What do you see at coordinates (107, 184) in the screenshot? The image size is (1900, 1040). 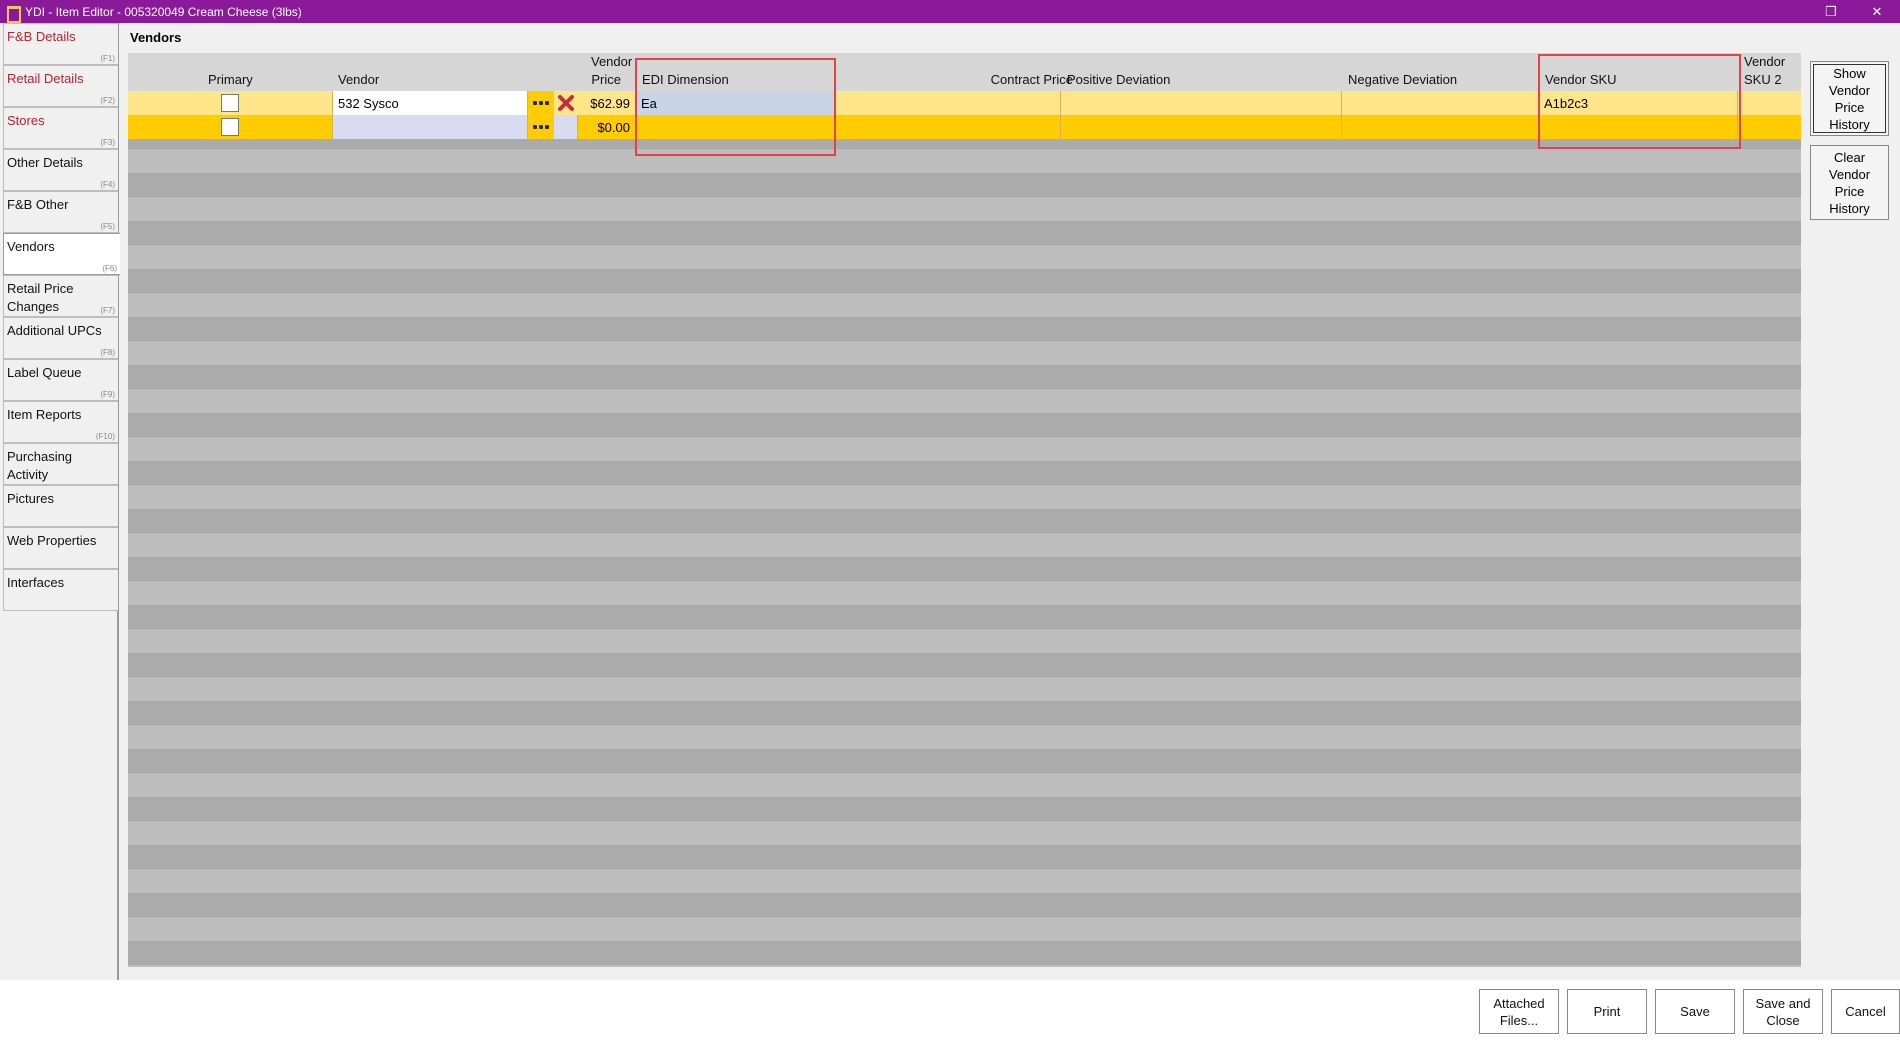 I see `tab-shortcut: (F4)` at bounding box center [107, 184].